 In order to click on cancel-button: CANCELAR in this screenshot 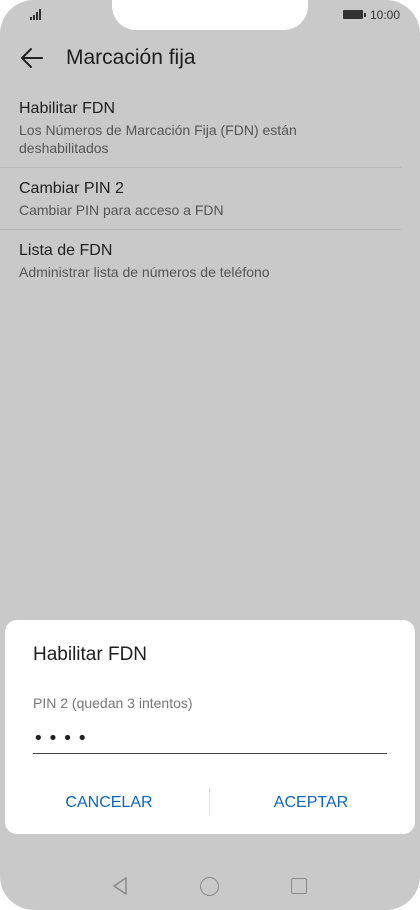, I will do `click(109, 803)`.